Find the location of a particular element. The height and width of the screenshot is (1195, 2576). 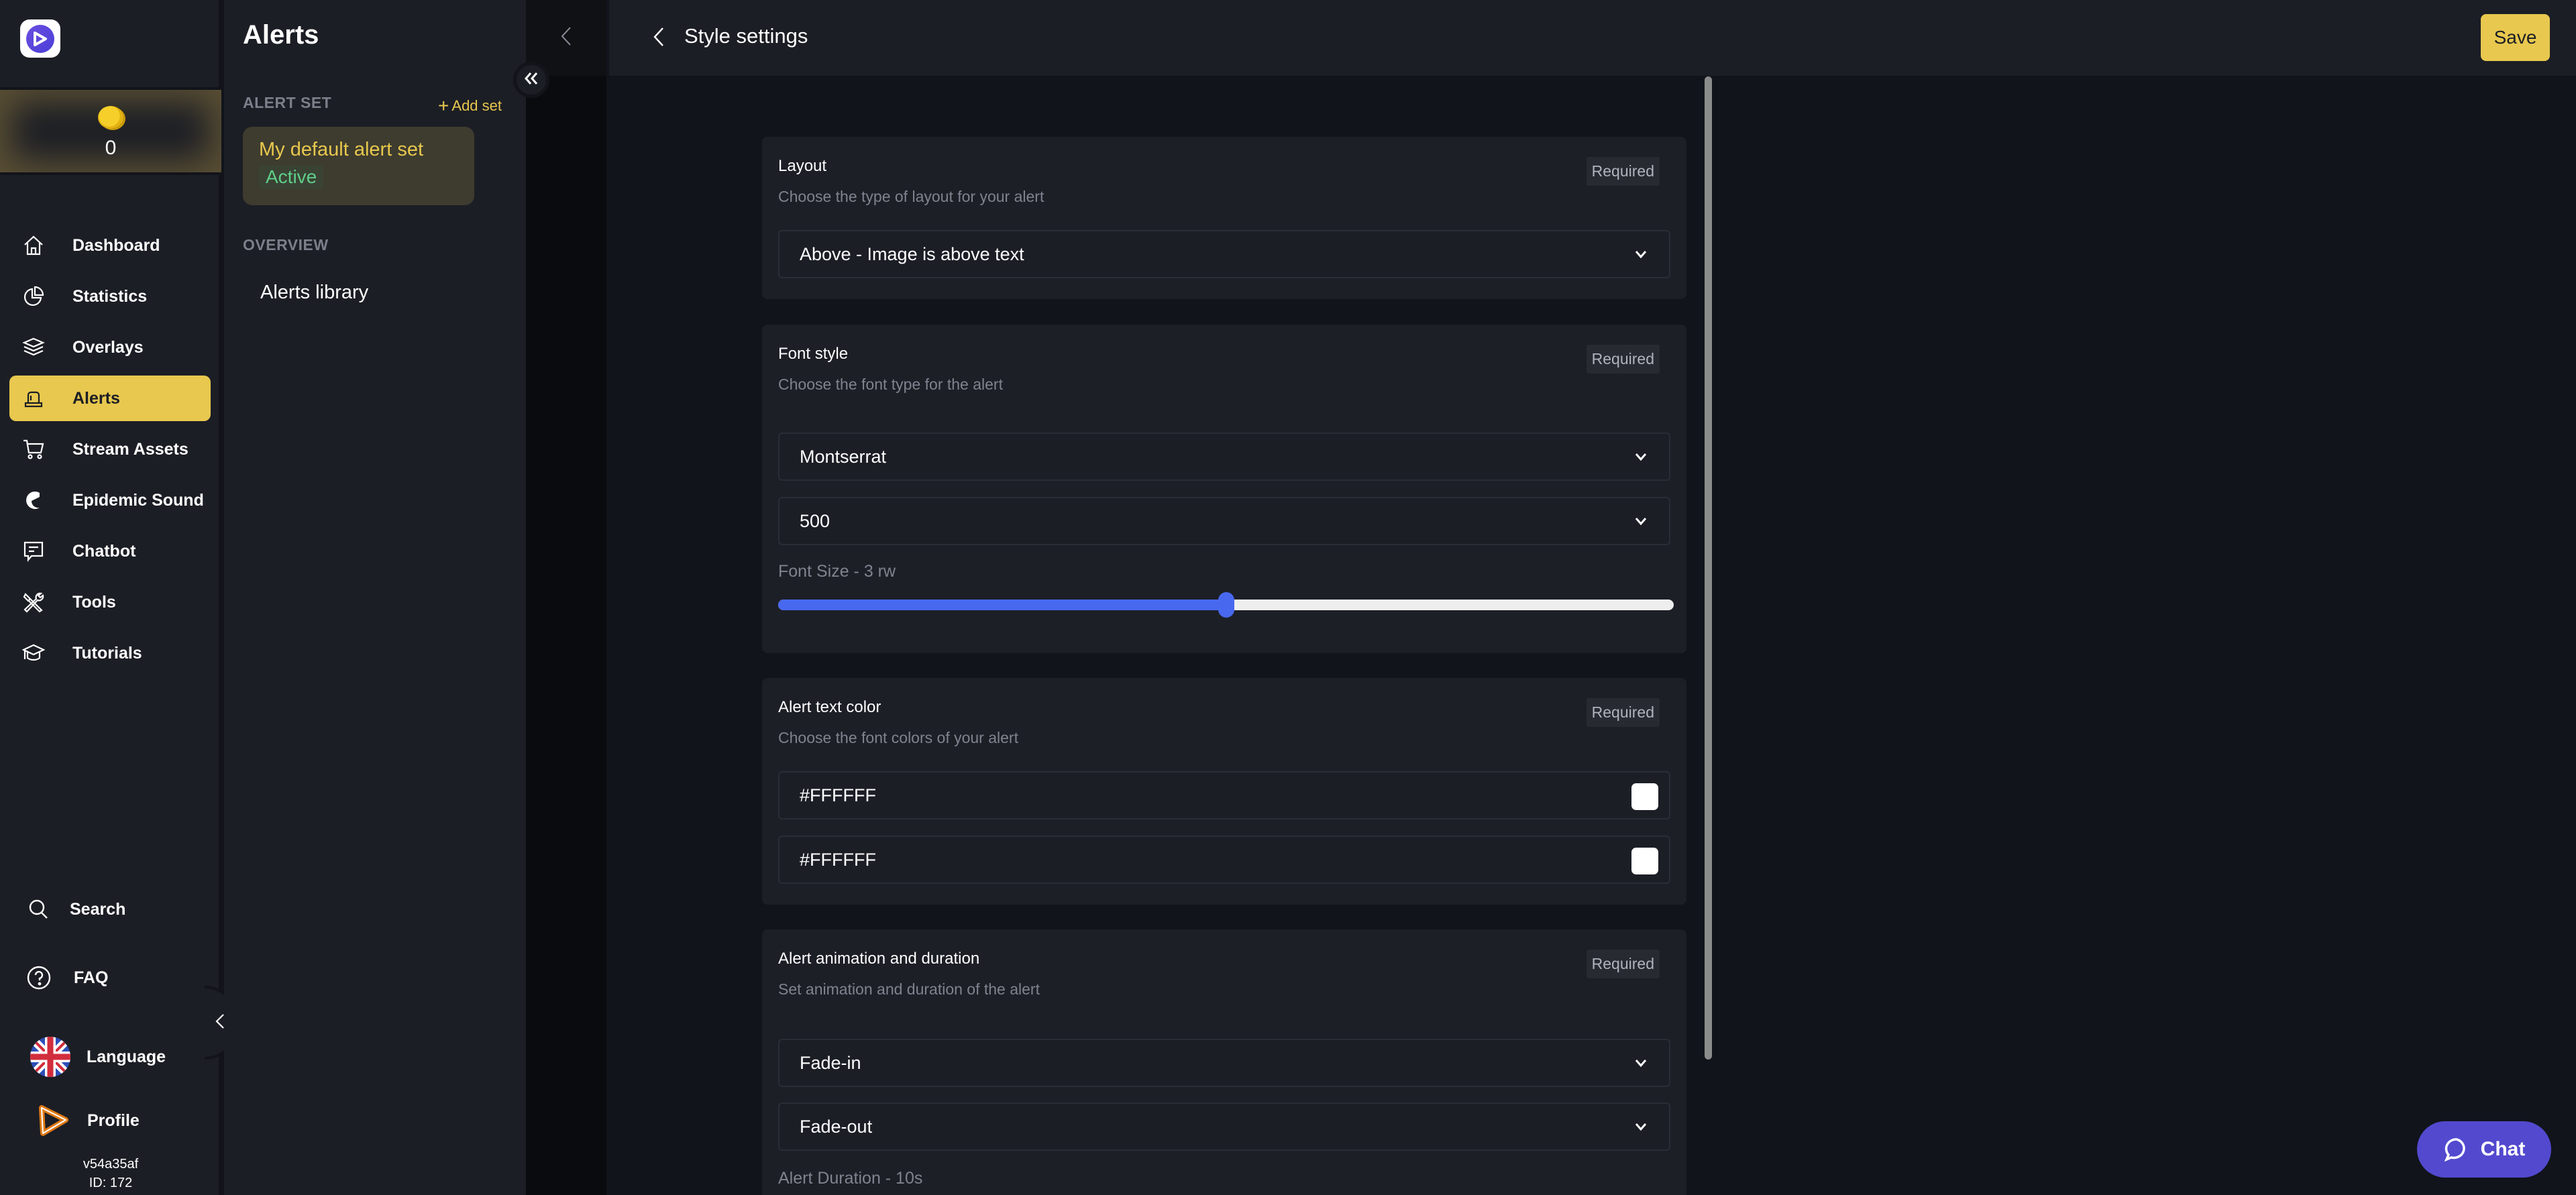

plus-icon: + is located at coordinates (443, 105).